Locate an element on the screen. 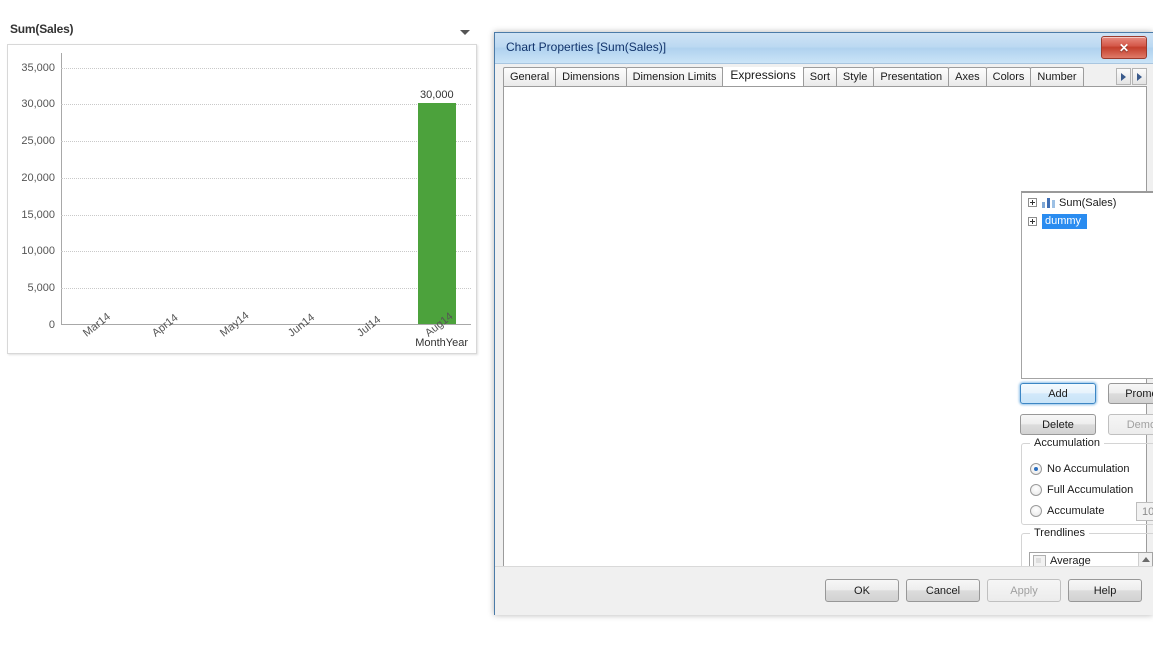 This screenshot has height=650, width=1153. expression-item: Sum(Sales) is located at coordinates (1087, 202).